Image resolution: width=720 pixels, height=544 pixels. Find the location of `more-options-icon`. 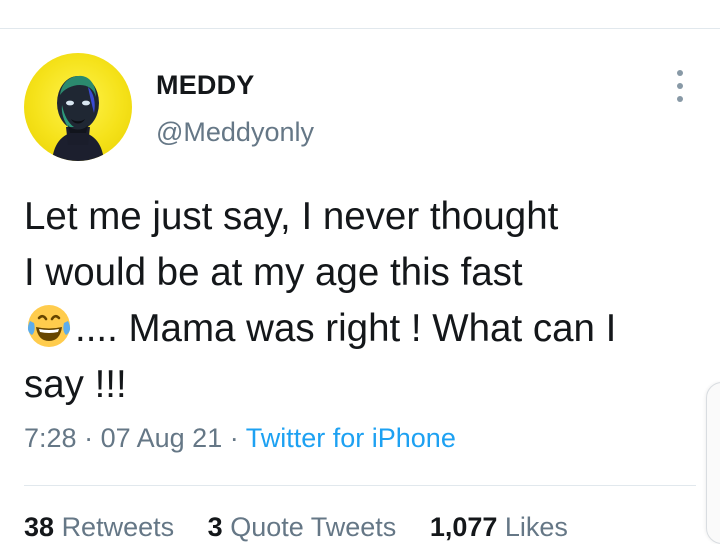

more-options-icon is located at coordinates (680, 86).